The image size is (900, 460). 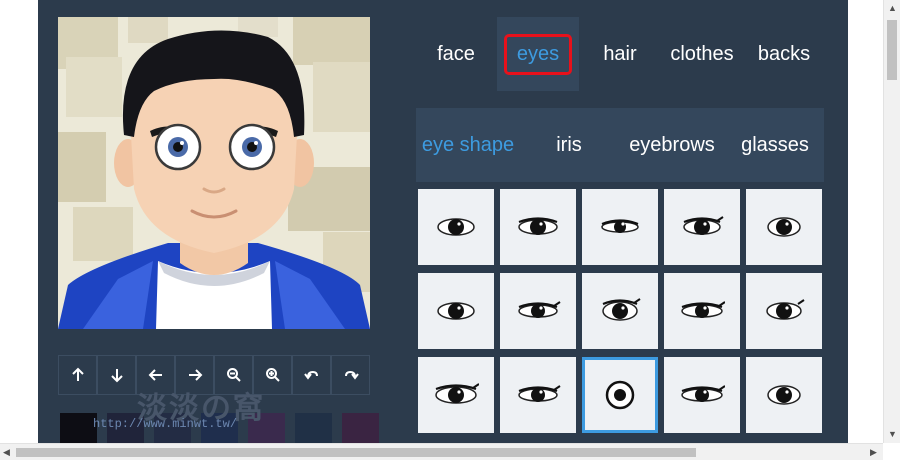 What do you see at coordinates (356, 452) in the screenshot?
I see `horizontal-scroll-thumb` at bounding box center [356, 452].